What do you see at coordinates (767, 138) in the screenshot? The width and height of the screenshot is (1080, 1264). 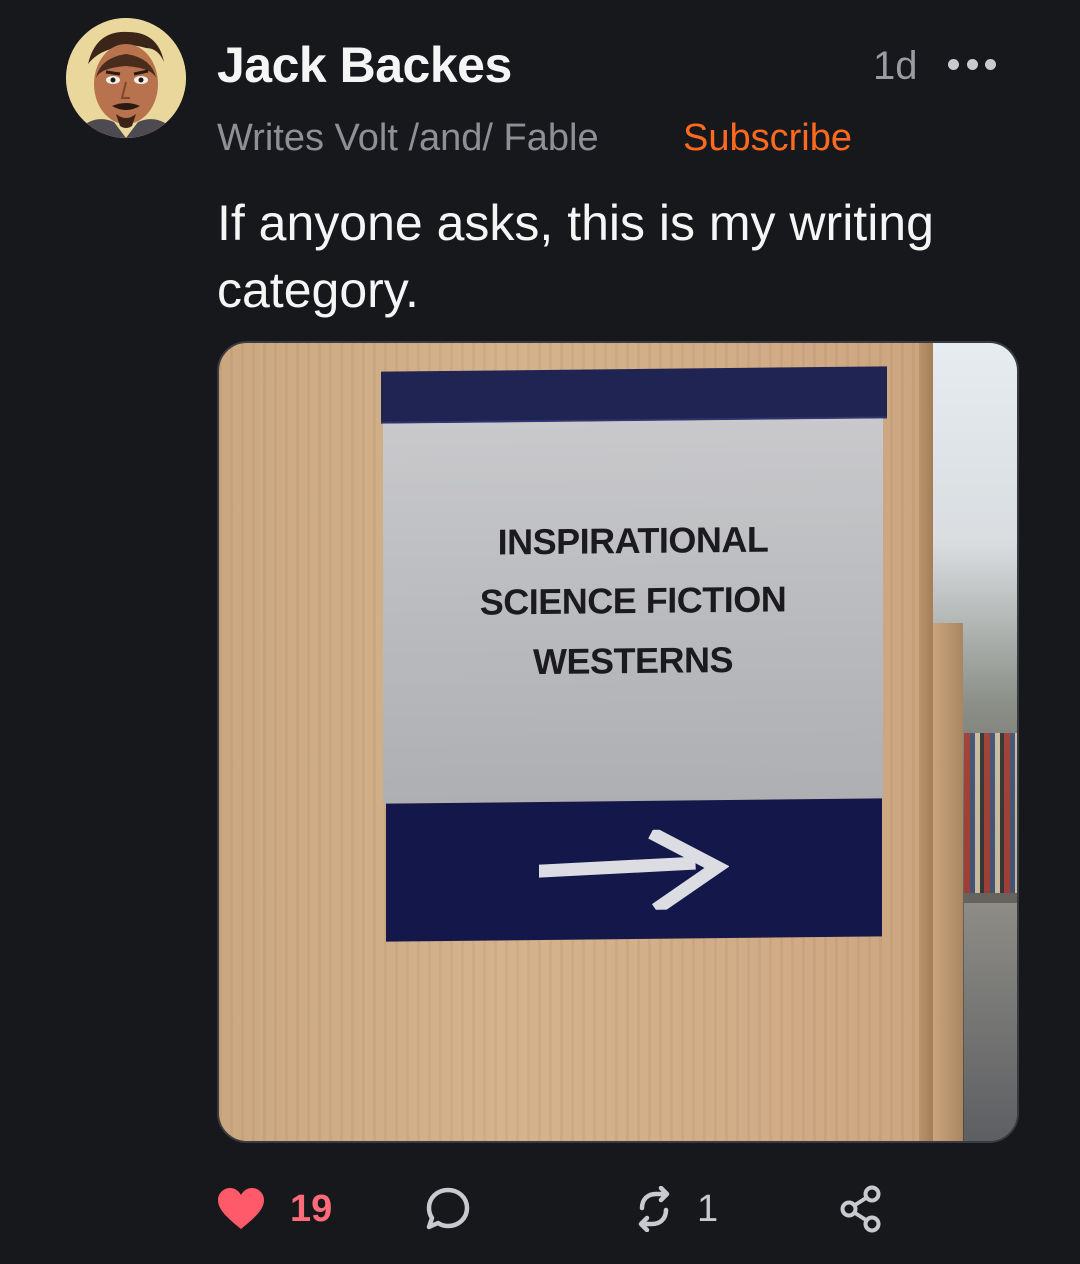 I see `subscribe-button: Subscribe` at bounding box center [767, 138].